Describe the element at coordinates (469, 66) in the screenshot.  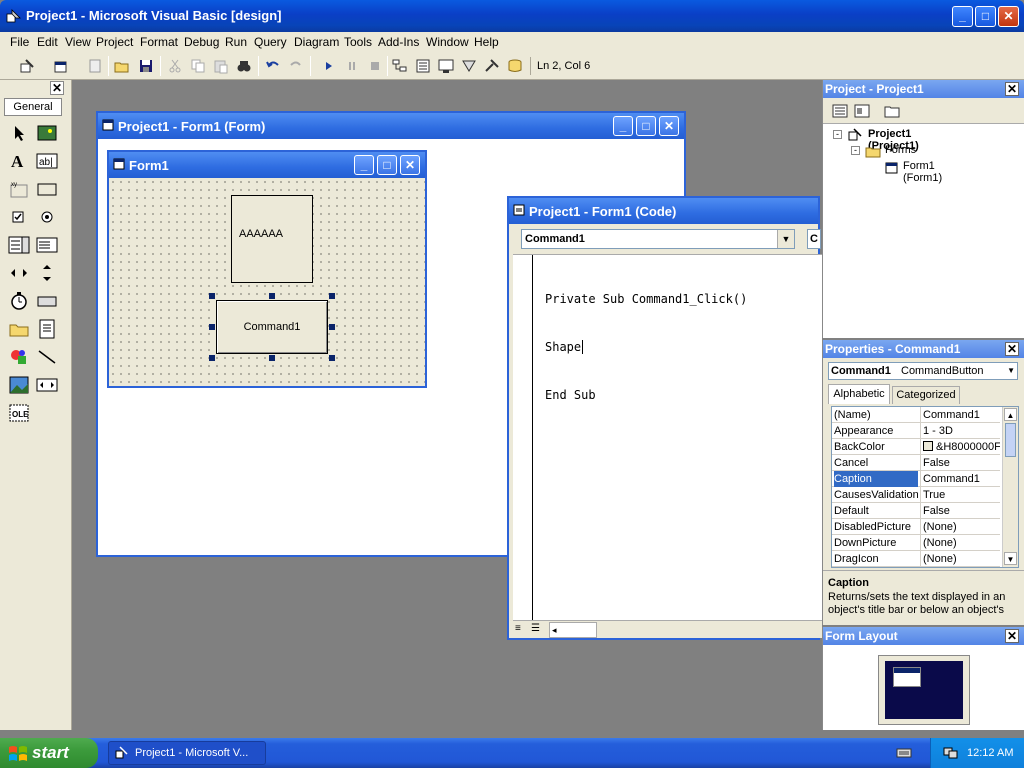
I see `object-browser-icon` at that location.